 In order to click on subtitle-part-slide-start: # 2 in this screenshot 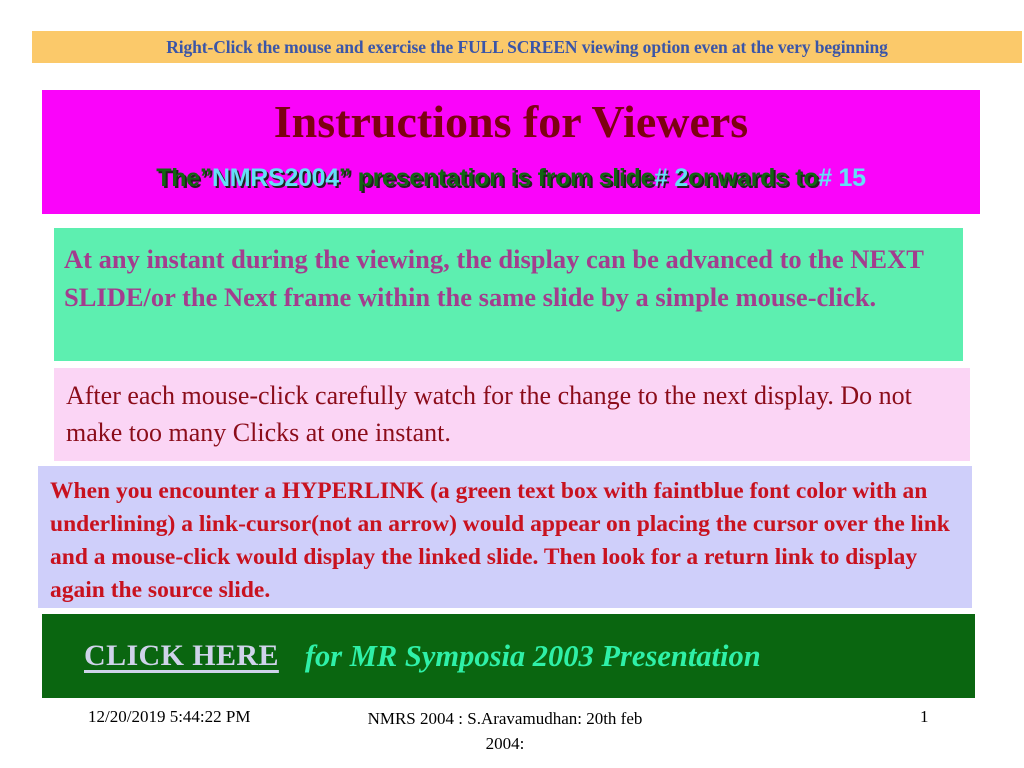, I will do `click(671, 178)`.